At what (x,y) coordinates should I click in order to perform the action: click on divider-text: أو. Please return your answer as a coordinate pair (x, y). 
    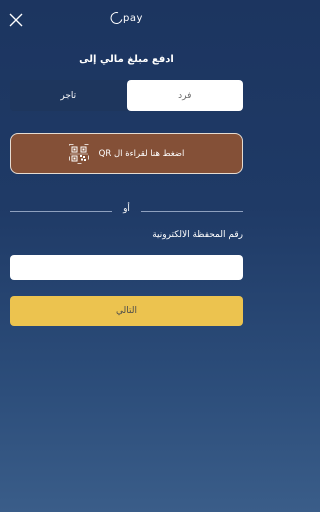
    Looking at the image, I should click on (126, 209).